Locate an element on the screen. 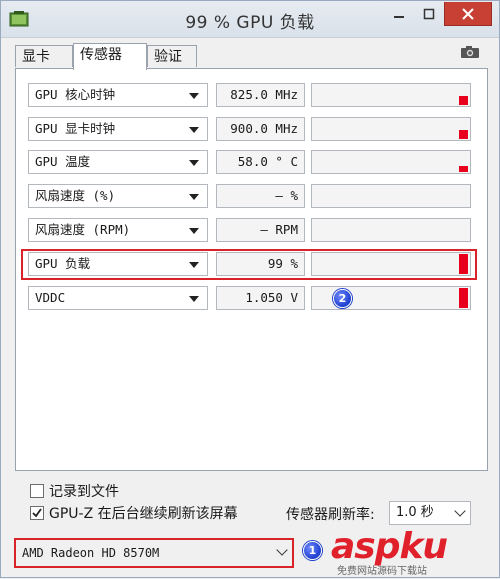  watermark-logo-text: aspku is located at coordinates (389, 546).